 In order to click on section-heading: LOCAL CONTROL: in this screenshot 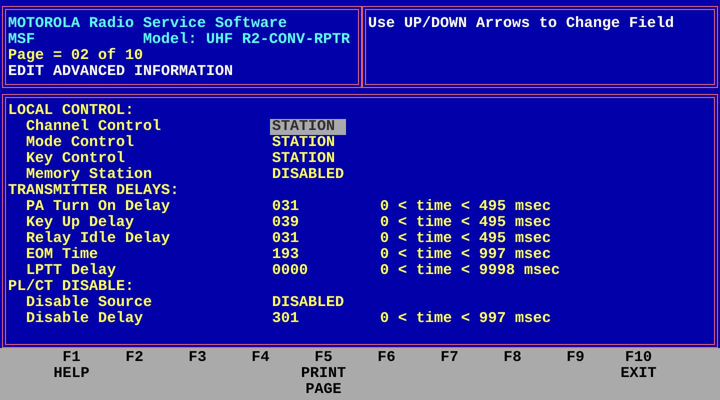, I will do `click(71, 111)`.